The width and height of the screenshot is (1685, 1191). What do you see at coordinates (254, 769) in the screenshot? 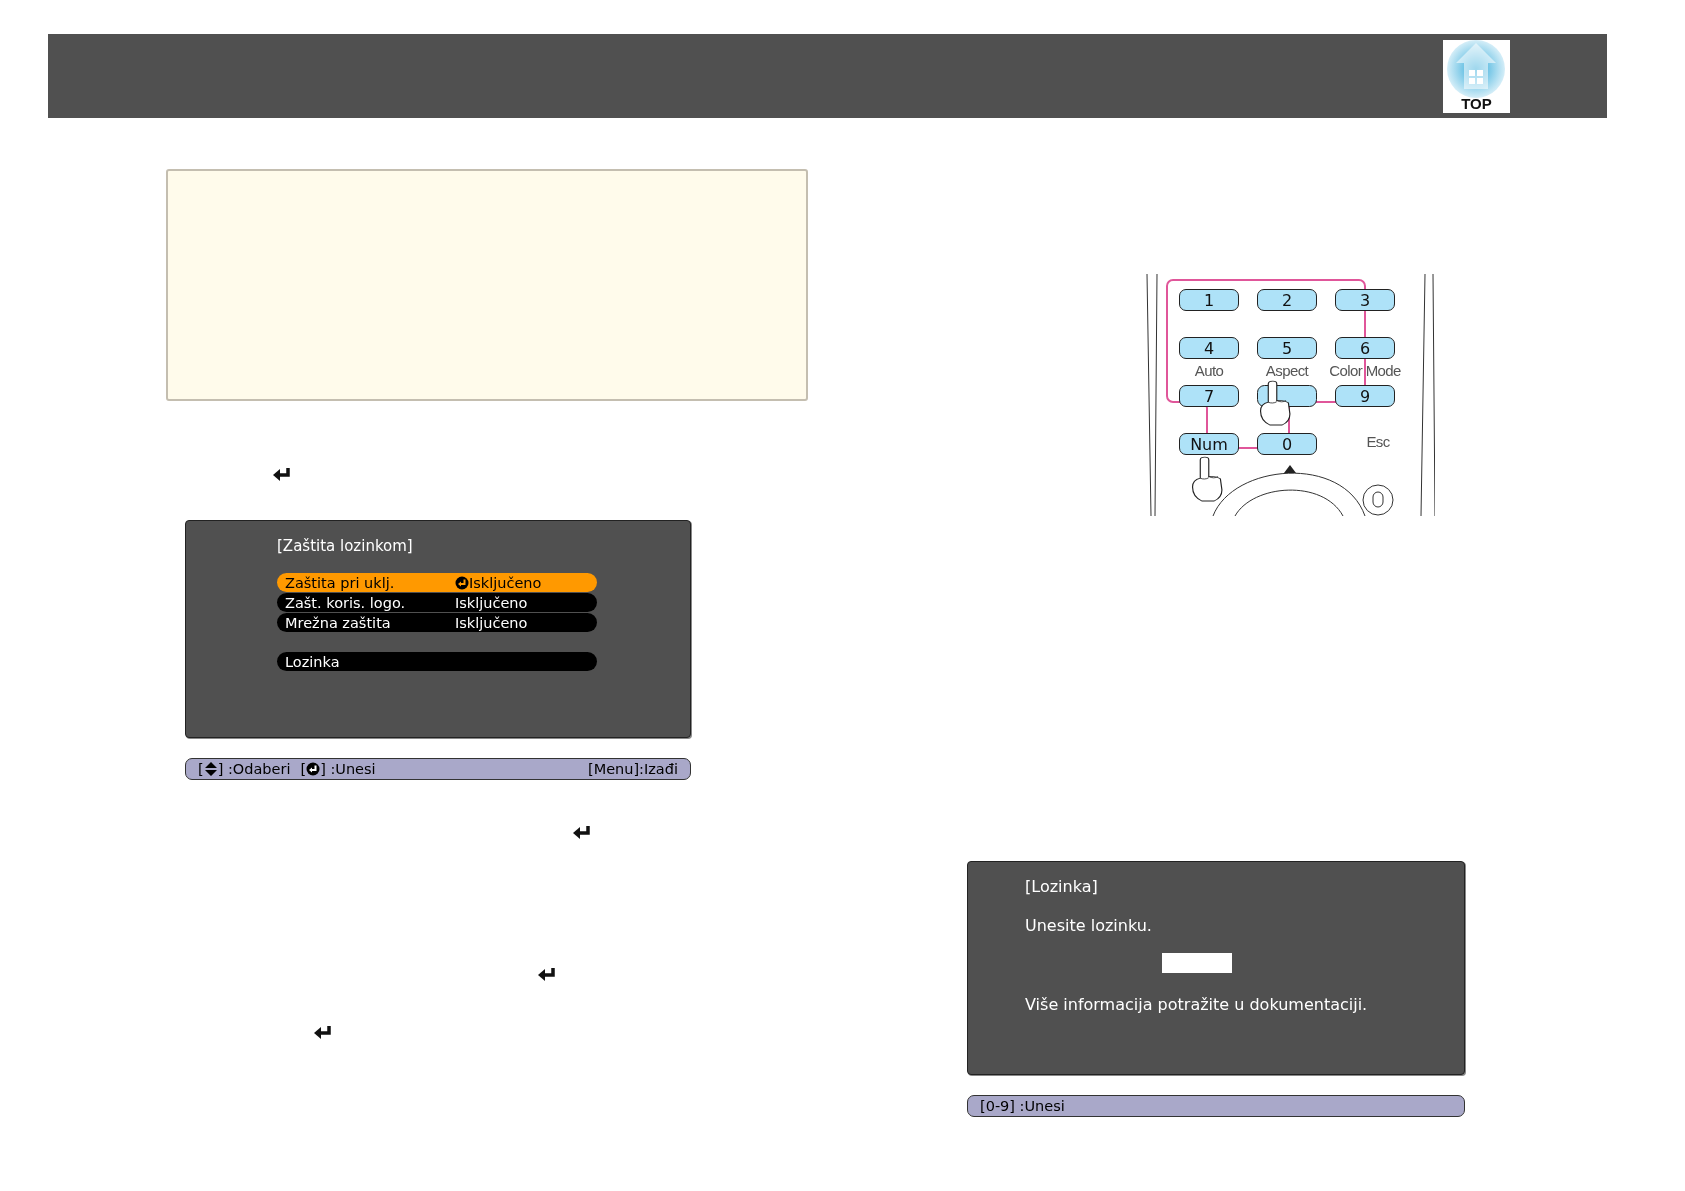
I see `help-text: ] :Odaberi` at bounding box center [254, 769].